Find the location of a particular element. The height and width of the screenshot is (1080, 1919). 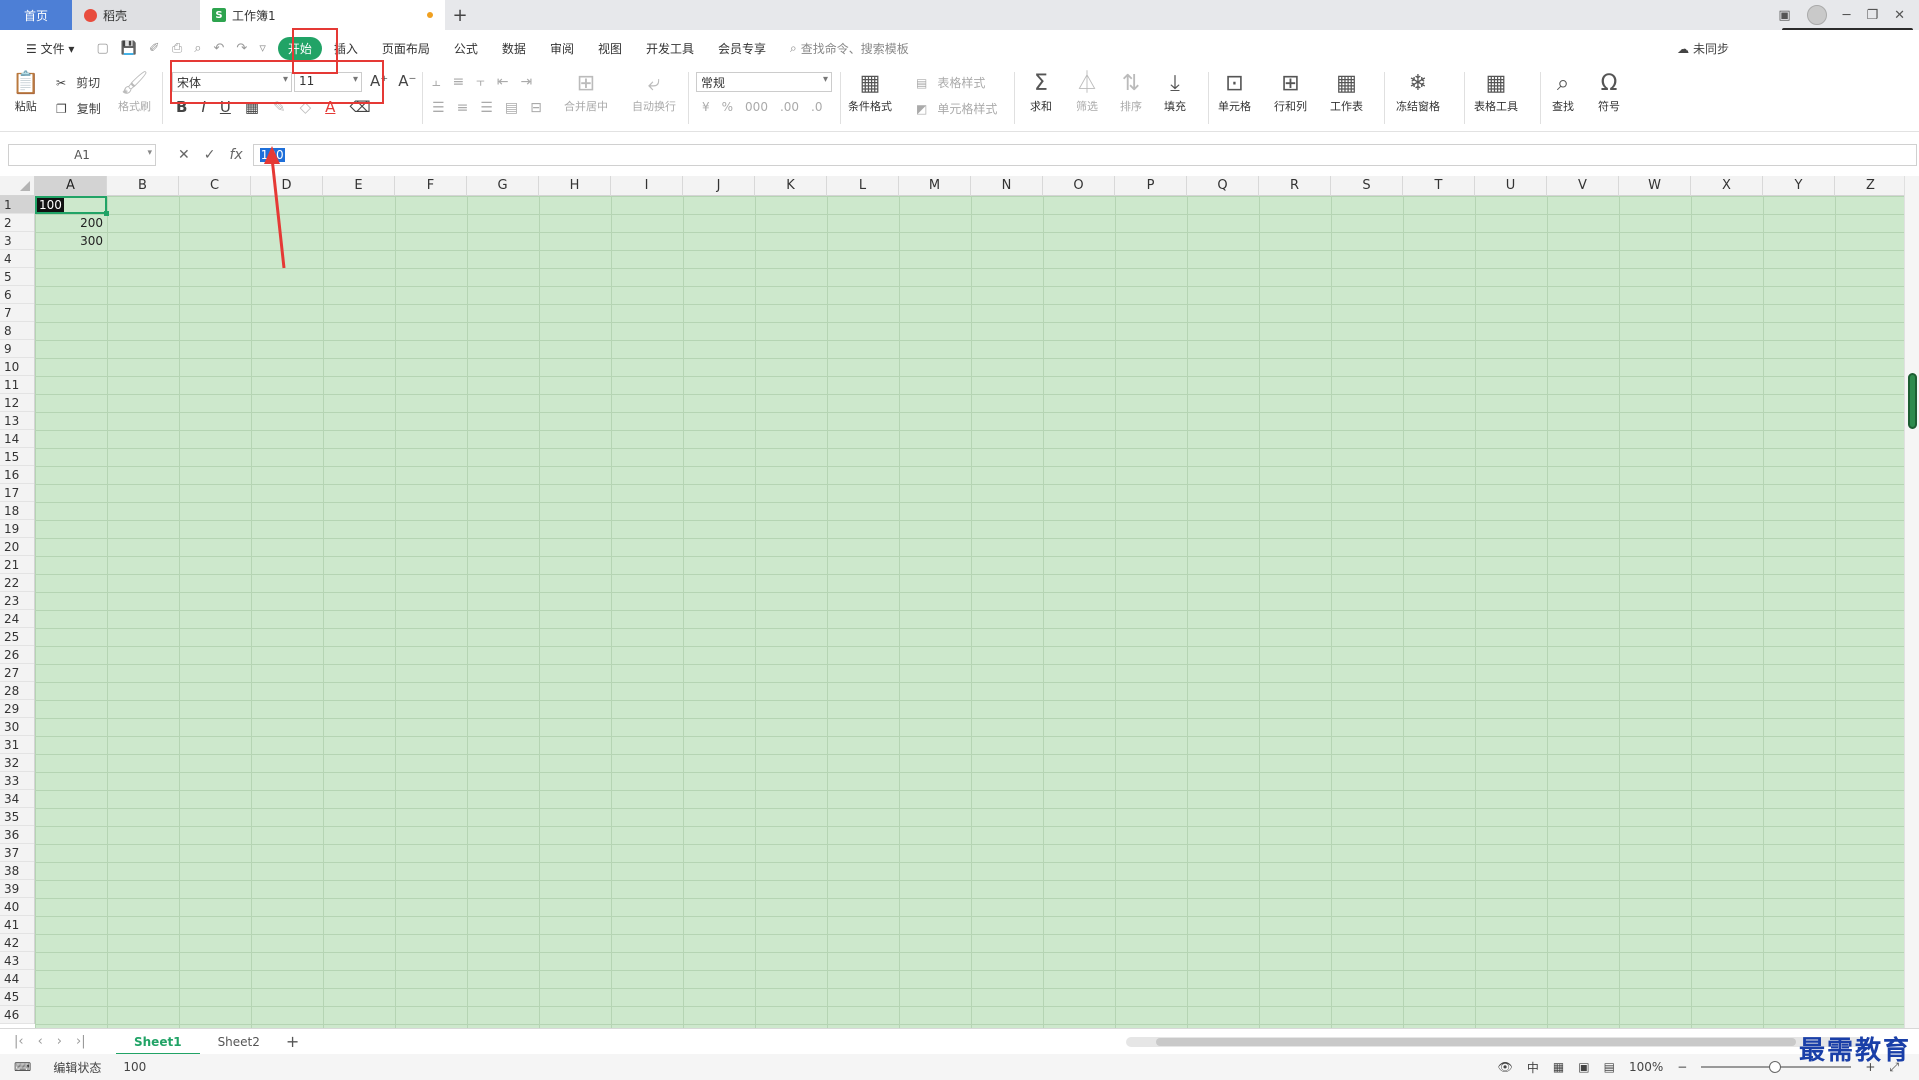

percent-icon: % is located at coordinates (727, 107).